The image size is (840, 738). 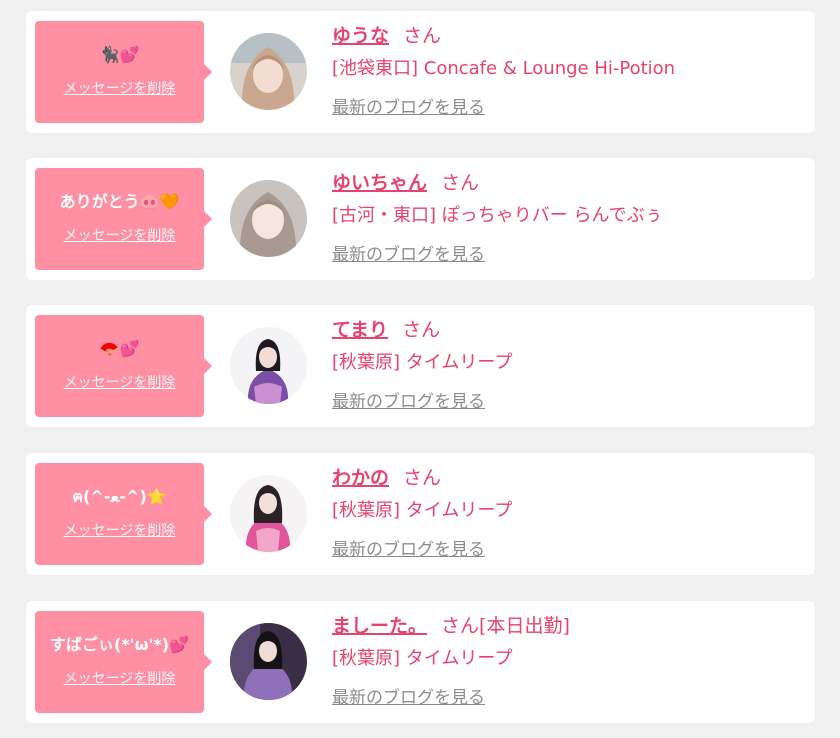 What do you see at coordinates (497, 215) in the screenshot?
I see `shop-name: [古河・東口] ぽっちゃりバー らんでぶぅ` at bounding box center [497, 215].